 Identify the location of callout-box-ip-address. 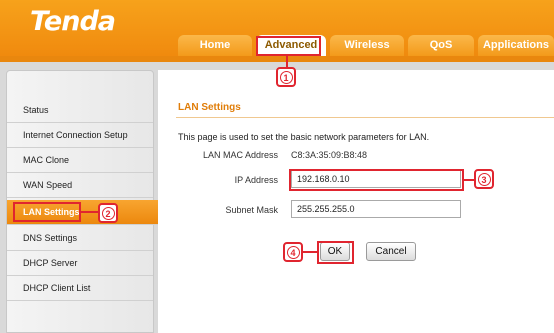
(376, 180).